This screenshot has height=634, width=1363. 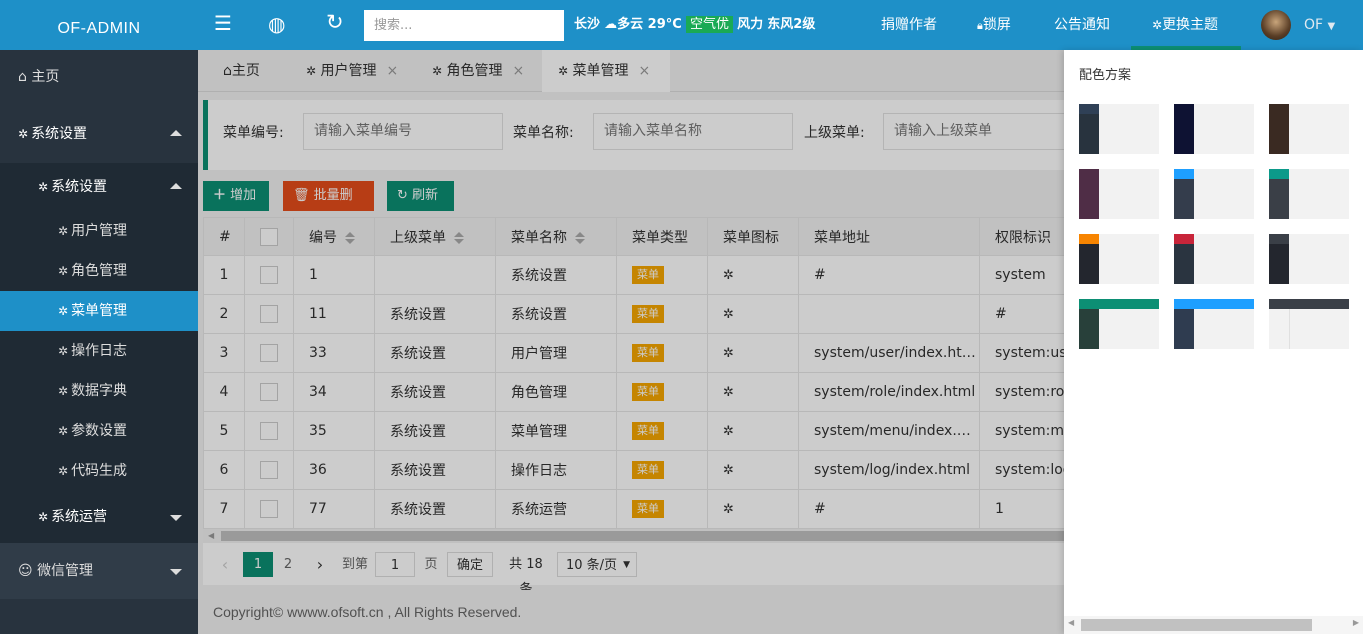 I want to click on notice-link: 公告通知, so click(x=1082, y=25).